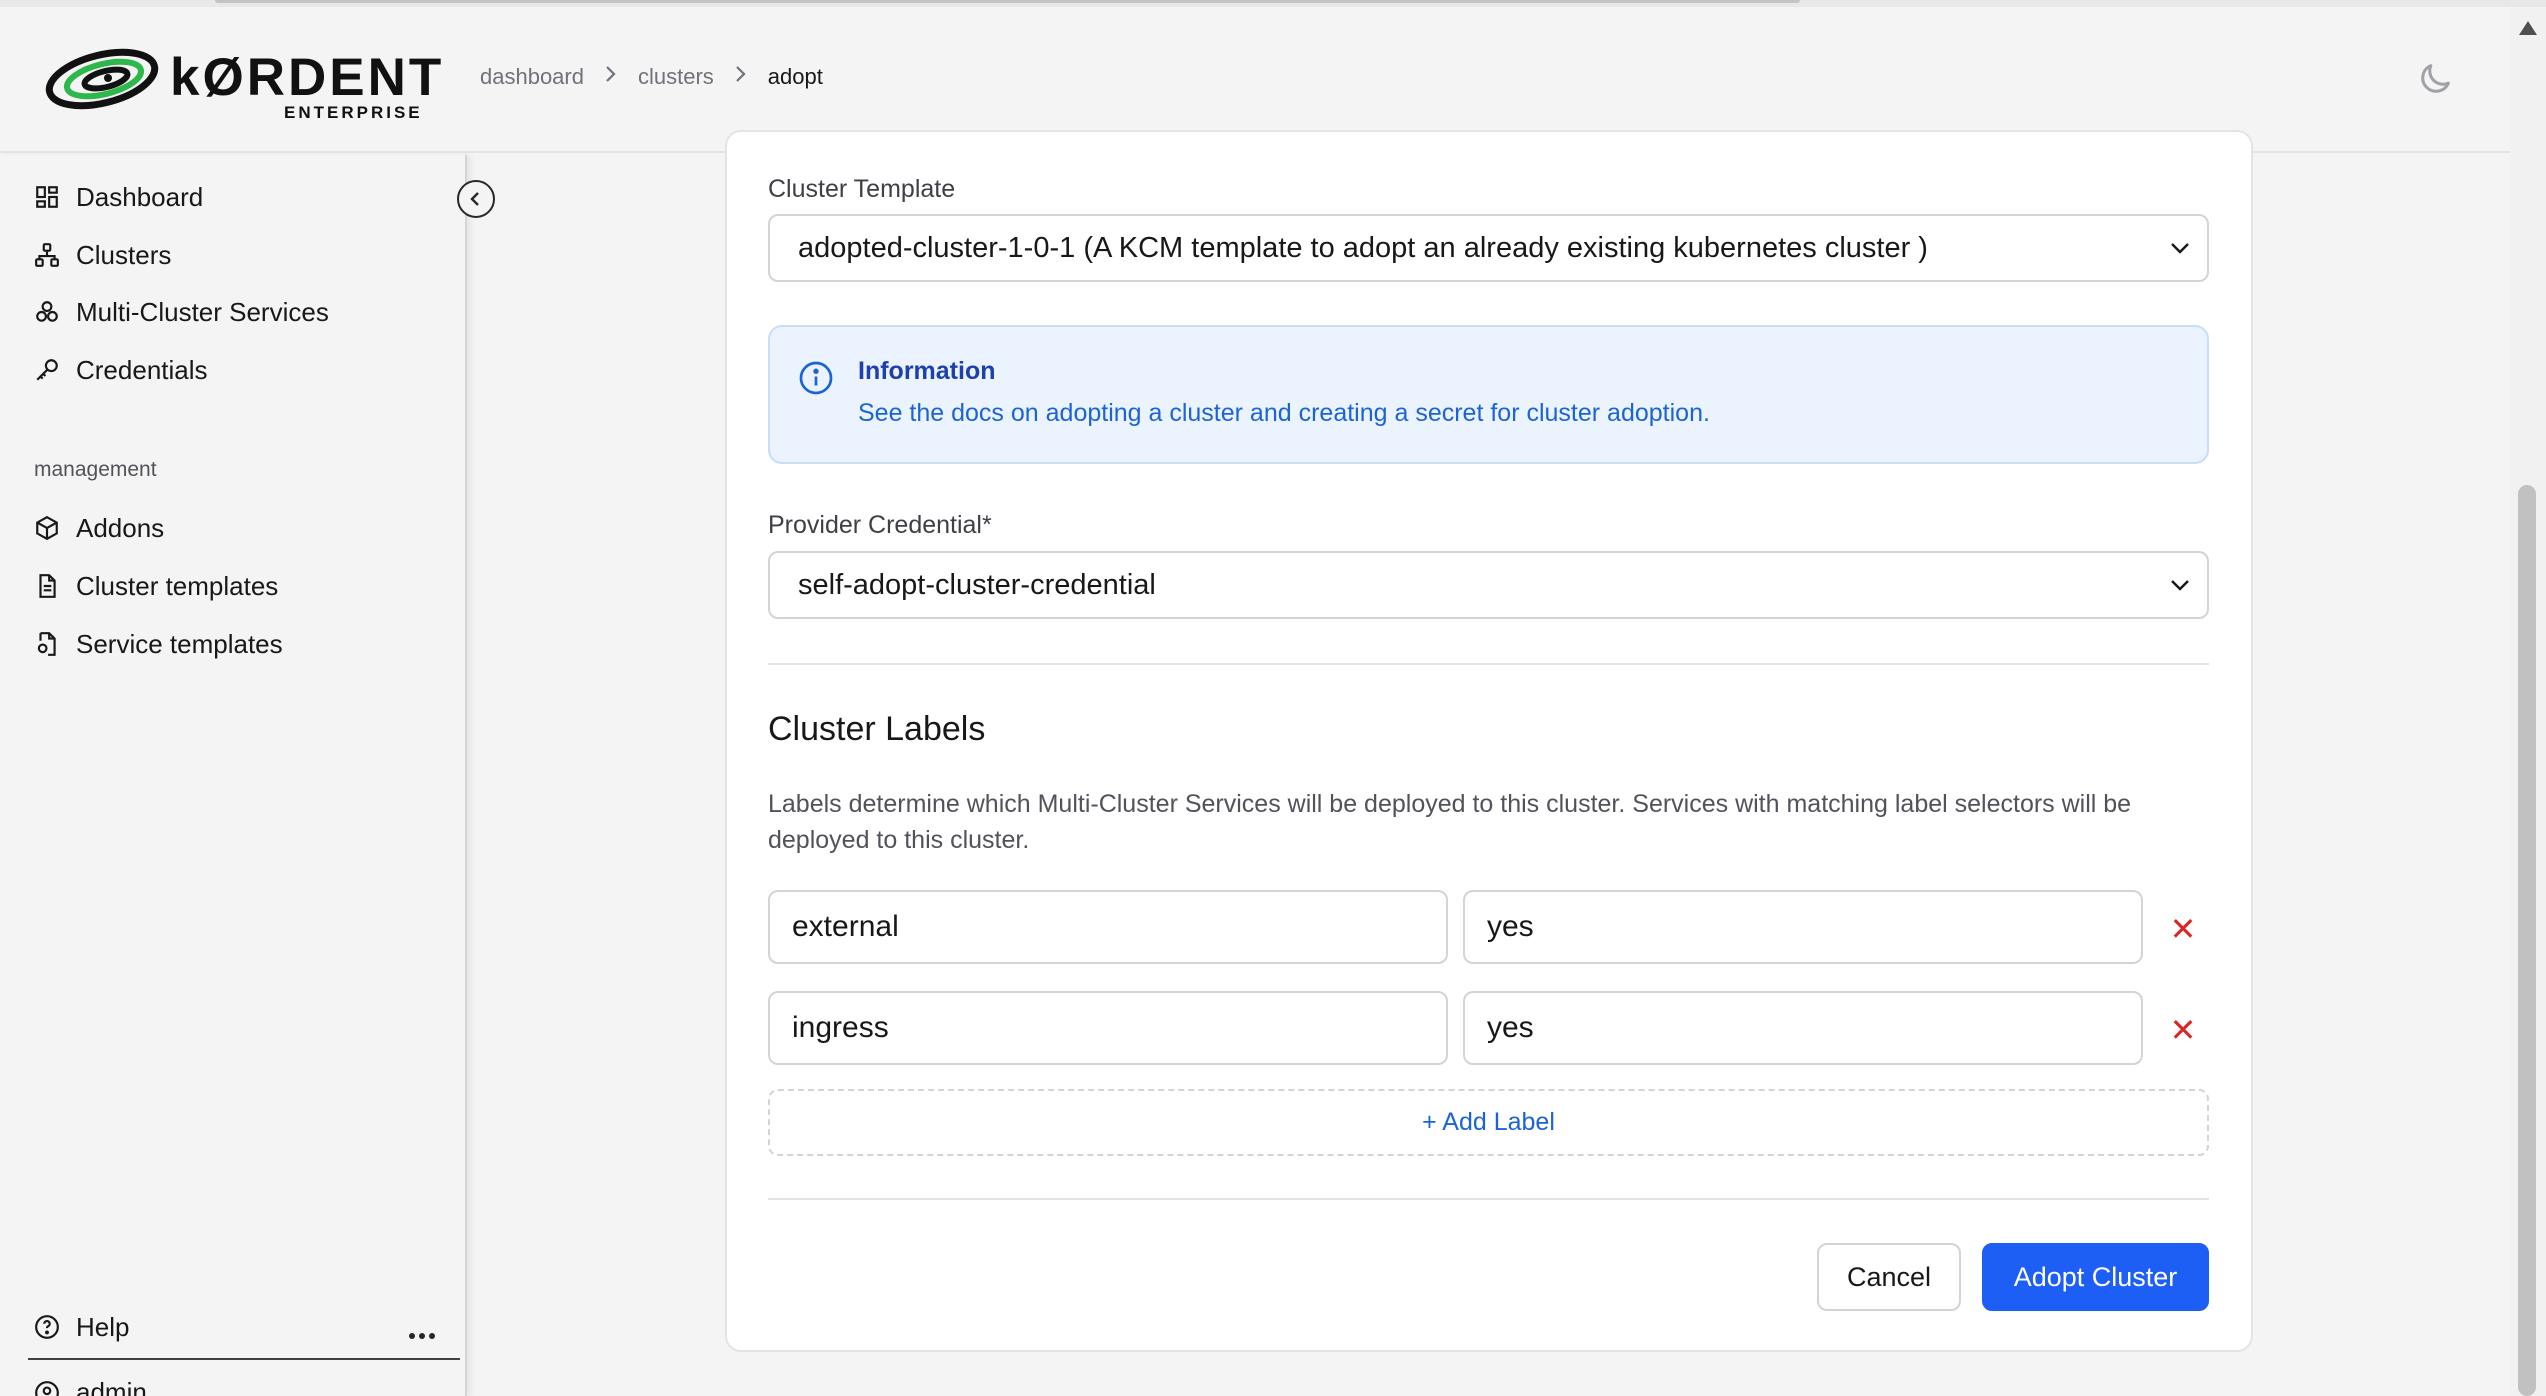 Image resolution: width=2546 pixels, height=1396 pixels. What do you see at coordinates (1488, 585) in the screenshot?
I see `provider-credential-select: self-adopt-cluster-credential` at bounding box center [1488, 585].